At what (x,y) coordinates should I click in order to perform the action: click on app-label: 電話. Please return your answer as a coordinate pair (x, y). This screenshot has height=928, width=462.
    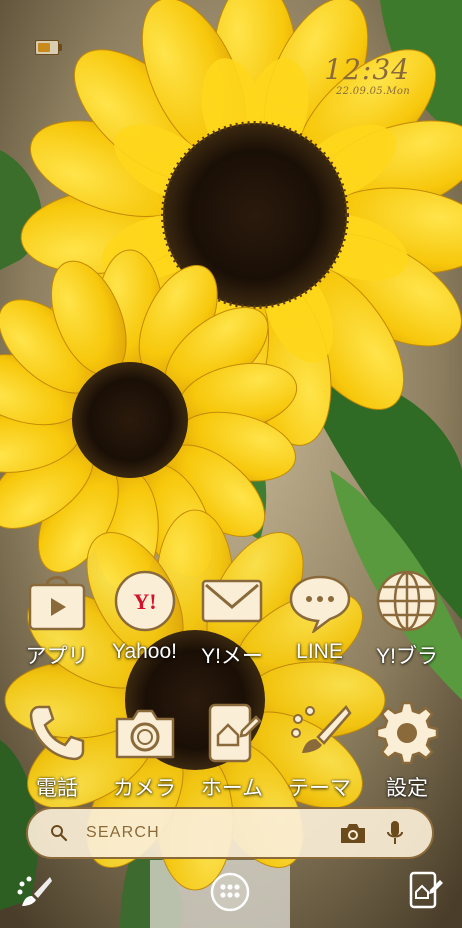
    Looking at the image, I should click on (57, 788).